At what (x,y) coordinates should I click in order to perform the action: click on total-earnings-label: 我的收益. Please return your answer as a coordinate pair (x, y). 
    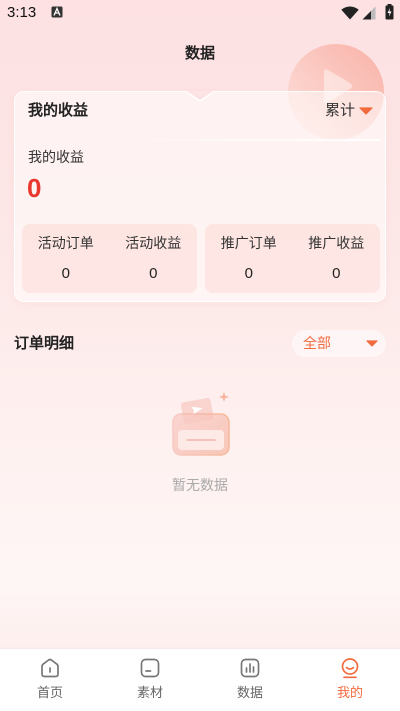
    Looking at the image, I should click on (56, 157).